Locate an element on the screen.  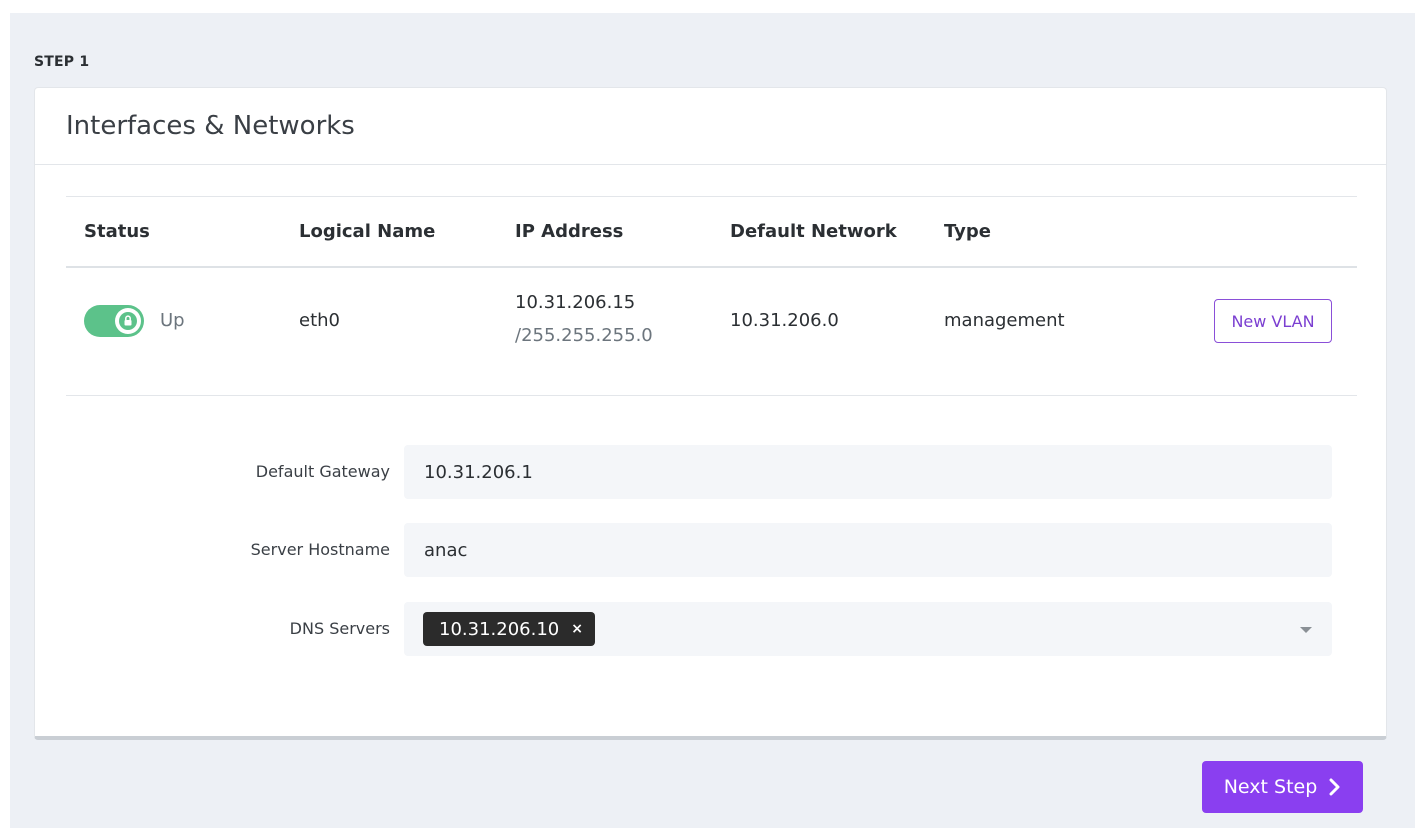
server-hostname-input is located at coordinates (868, 550).